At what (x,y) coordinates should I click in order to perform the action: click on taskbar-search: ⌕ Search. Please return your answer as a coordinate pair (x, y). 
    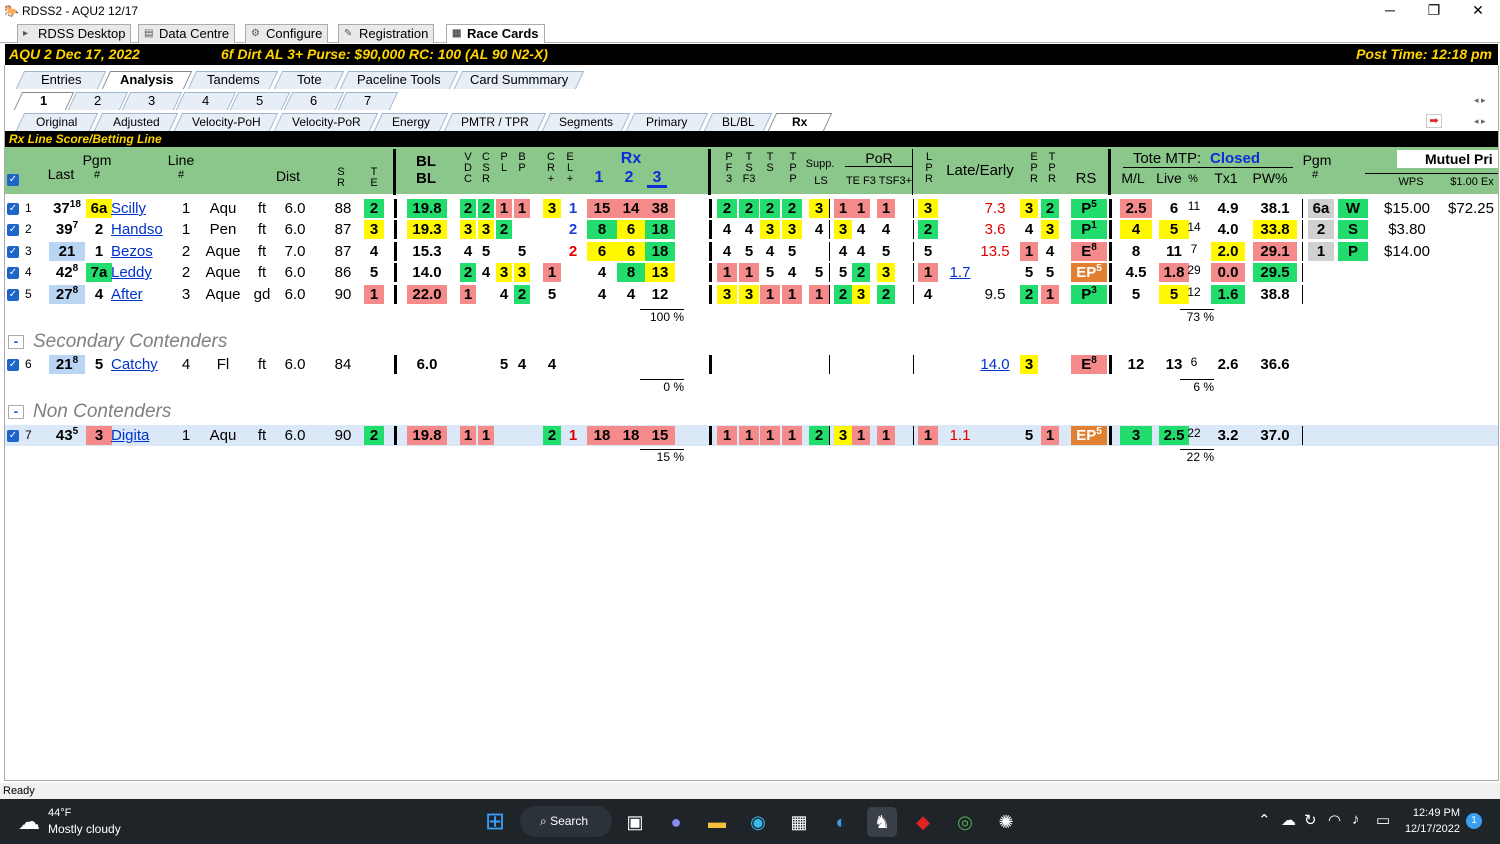
    Looking at the image, I should click on (566, 821).